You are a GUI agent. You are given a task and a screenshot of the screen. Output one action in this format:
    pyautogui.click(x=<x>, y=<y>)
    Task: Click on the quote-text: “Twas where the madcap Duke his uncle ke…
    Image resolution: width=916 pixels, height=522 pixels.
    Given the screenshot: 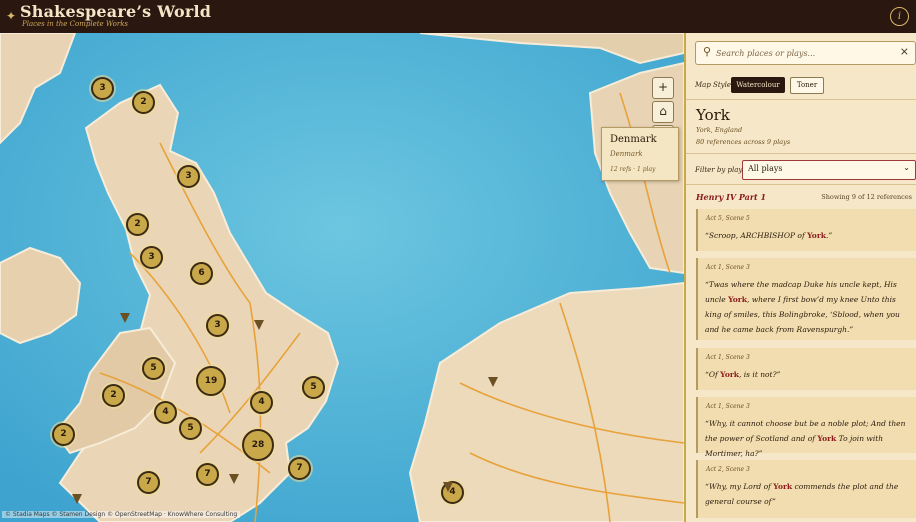 What is the action you would take?
    pyautogui.click(x=802, y=307)
    